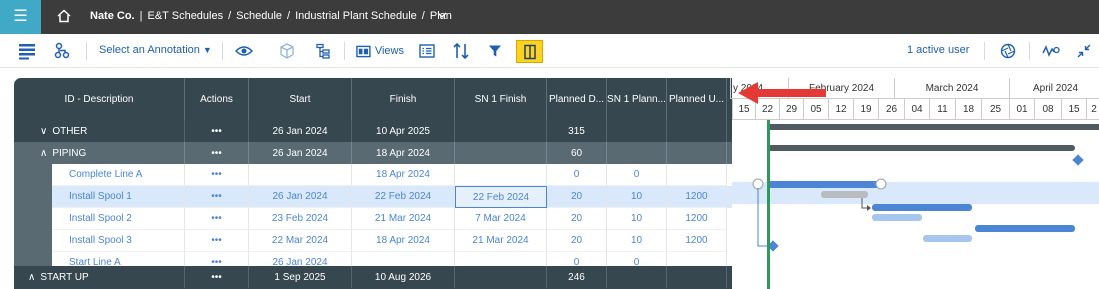  I want to click on finish-cell: 10 Aug 2026, so click(403, 277).